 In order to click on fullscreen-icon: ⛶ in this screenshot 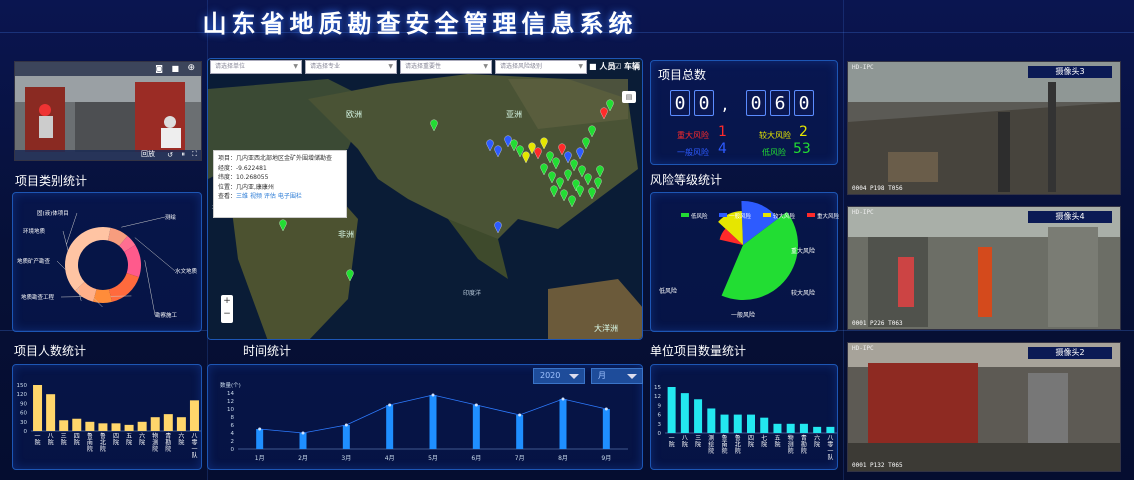, I will do `click(194, 154)`.